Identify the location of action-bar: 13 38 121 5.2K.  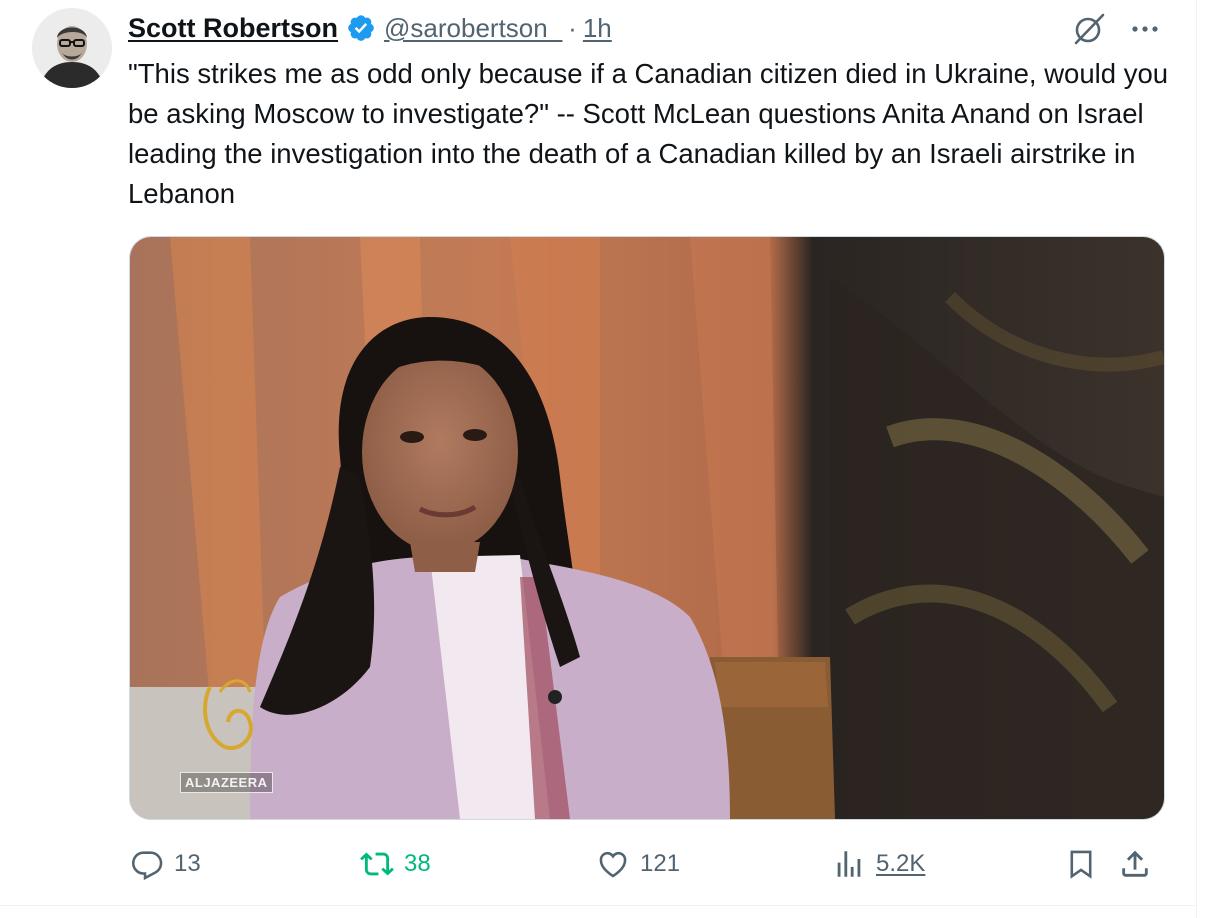
(648, 864).